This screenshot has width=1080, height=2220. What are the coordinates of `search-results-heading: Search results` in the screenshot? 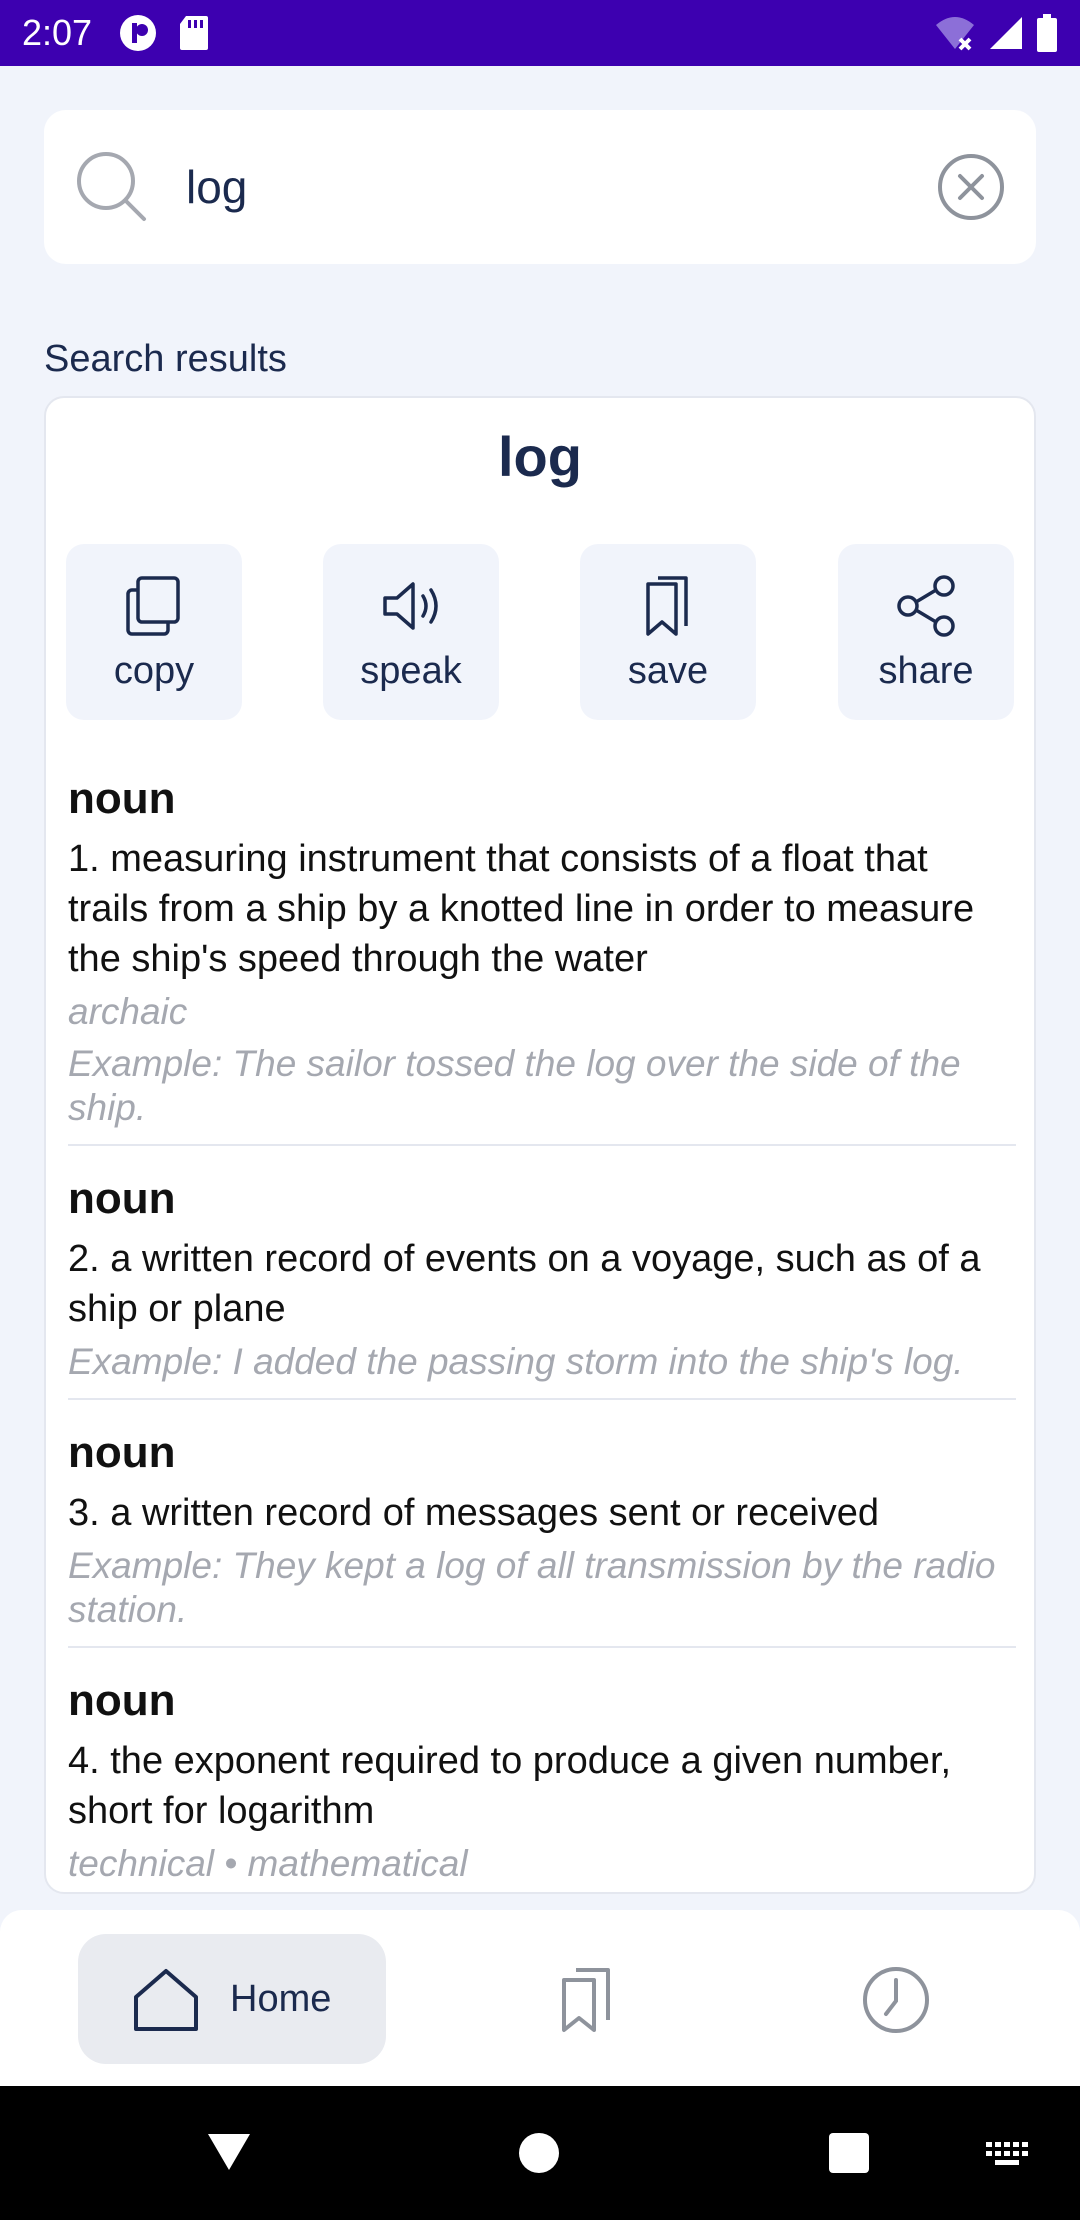 It's located at (165, 359).